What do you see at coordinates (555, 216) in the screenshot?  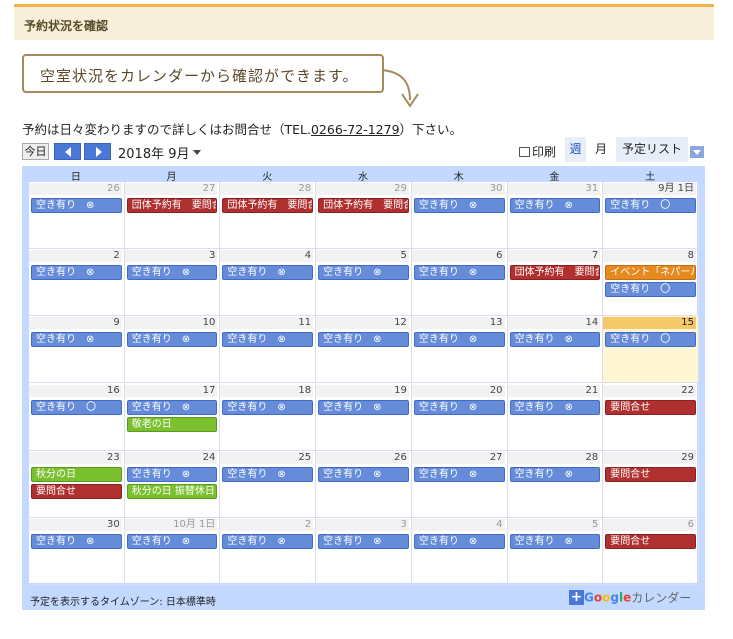 I see `day-cell: 31 空き有り ⊗` at bounding box center [555, 216].